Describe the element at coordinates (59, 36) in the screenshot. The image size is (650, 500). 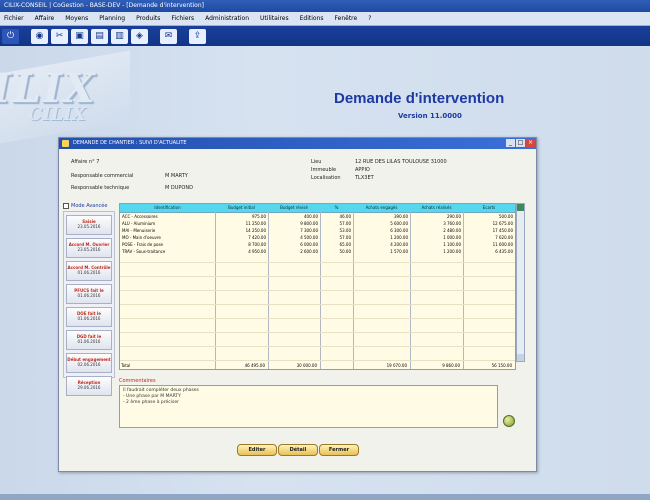
I see `tools-icon: ✂` at that location.